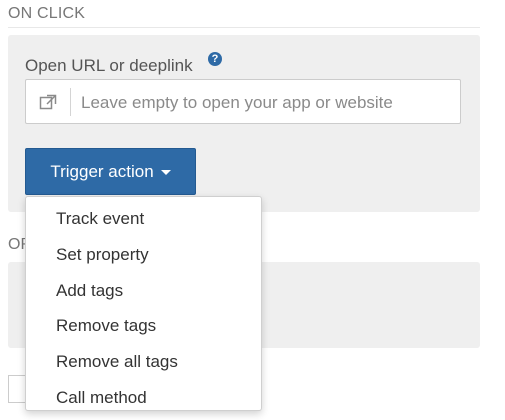  What do you see at coordinates (143, 219) in the screenshot?
I see `menu-item-track-event: Track event` at bounding box center [143, 219].